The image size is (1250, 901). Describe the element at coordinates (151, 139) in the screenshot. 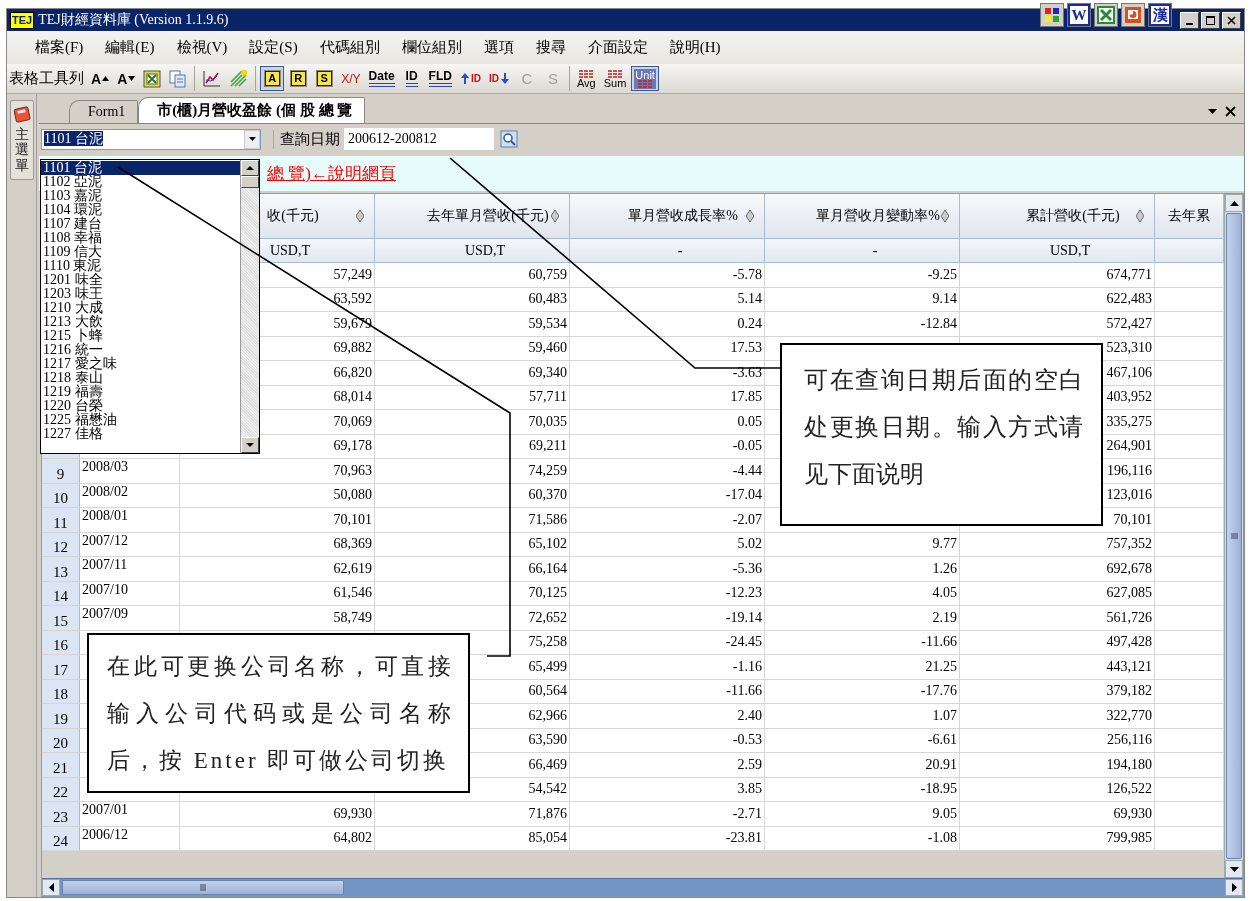

I see `company-combobox: 1101 台泥` at that location.